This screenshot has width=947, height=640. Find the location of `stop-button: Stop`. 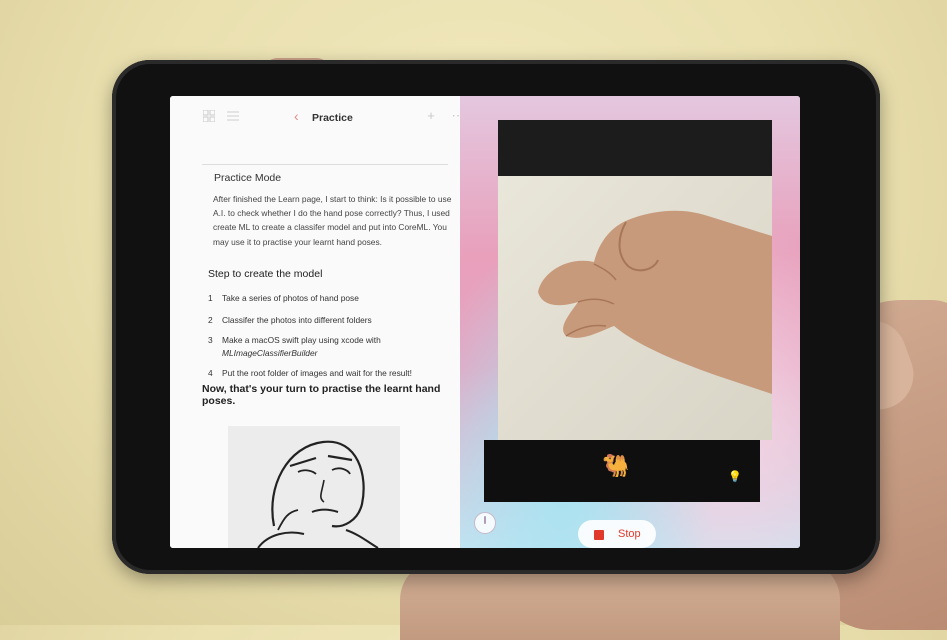

stop-button: Stop is located at coordinates (617, 534).